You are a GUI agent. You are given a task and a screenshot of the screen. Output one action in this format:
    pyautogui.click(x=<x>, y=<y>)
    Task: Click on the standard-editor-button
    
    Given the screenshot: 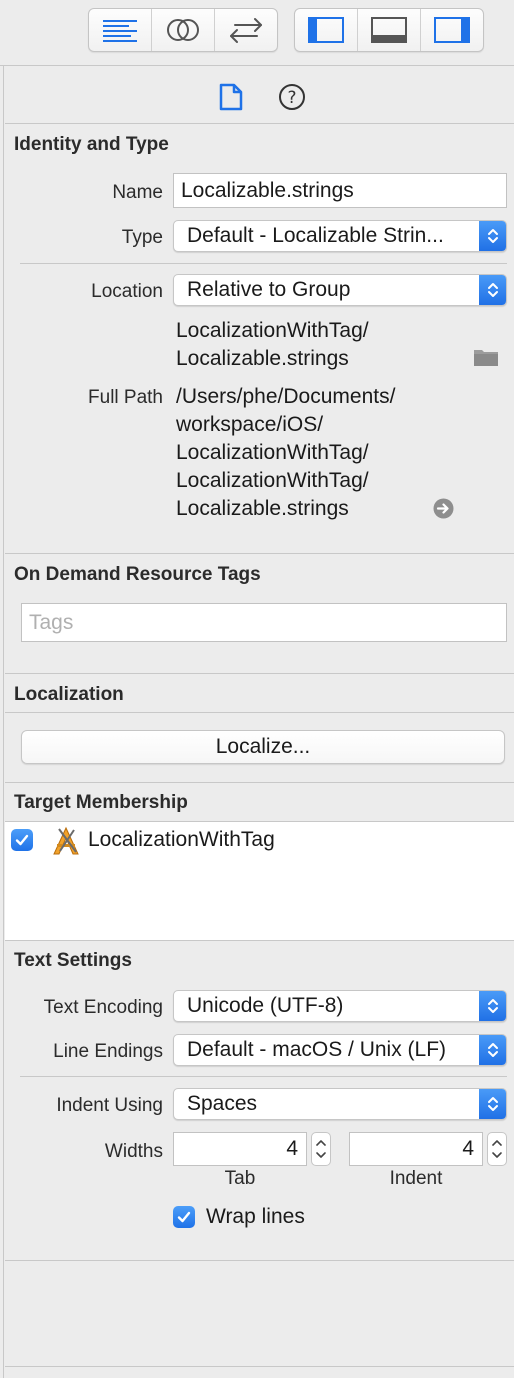 What is the action you would take?
    pyautogui.click(x=120, y=30)
    